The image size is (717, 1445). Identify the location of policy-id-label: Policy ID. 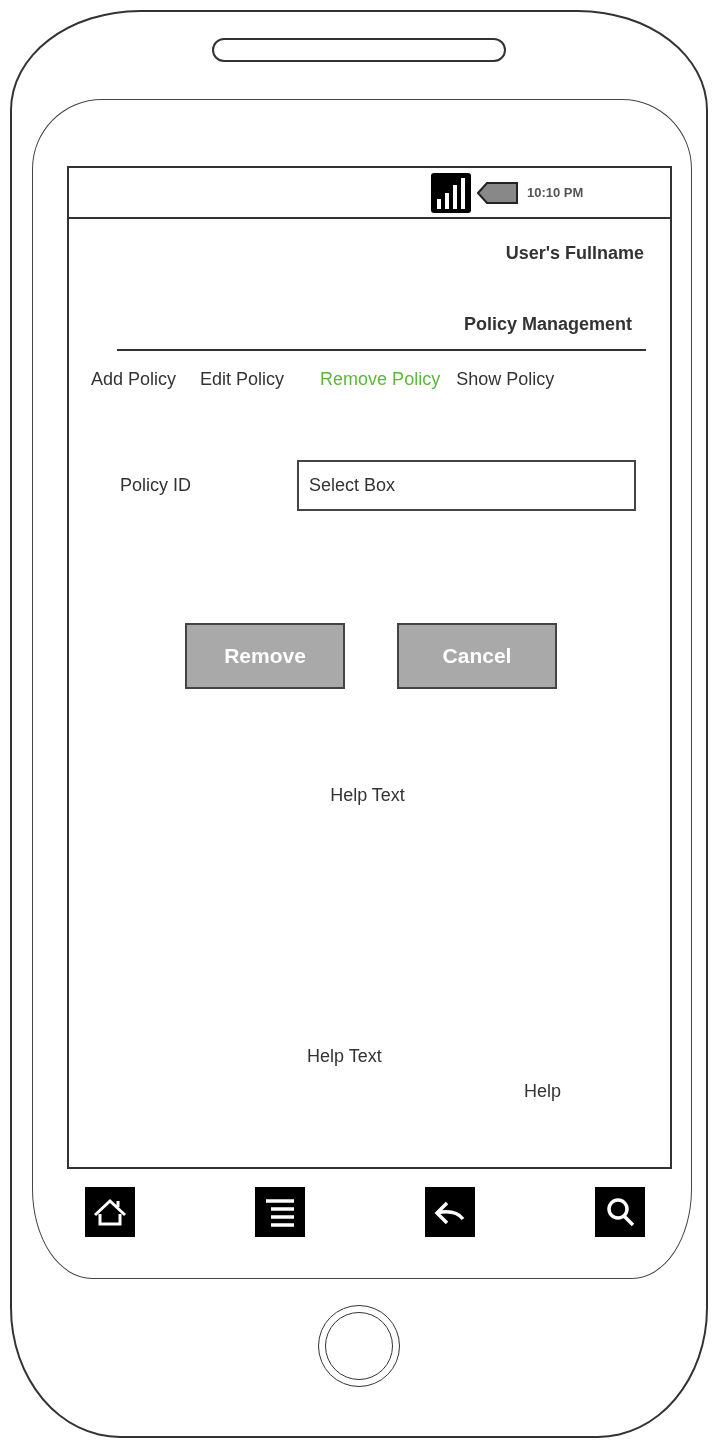
(156, 485).